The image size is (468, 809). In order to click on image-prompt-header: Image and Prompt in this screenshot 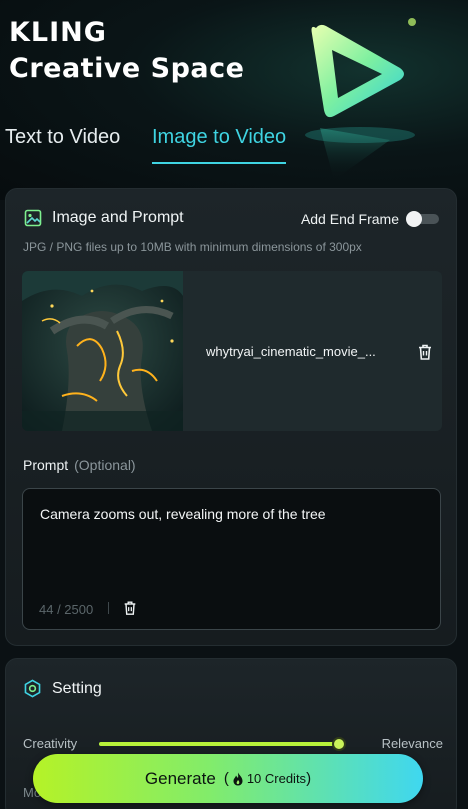, I will do `click(104, 218)`.